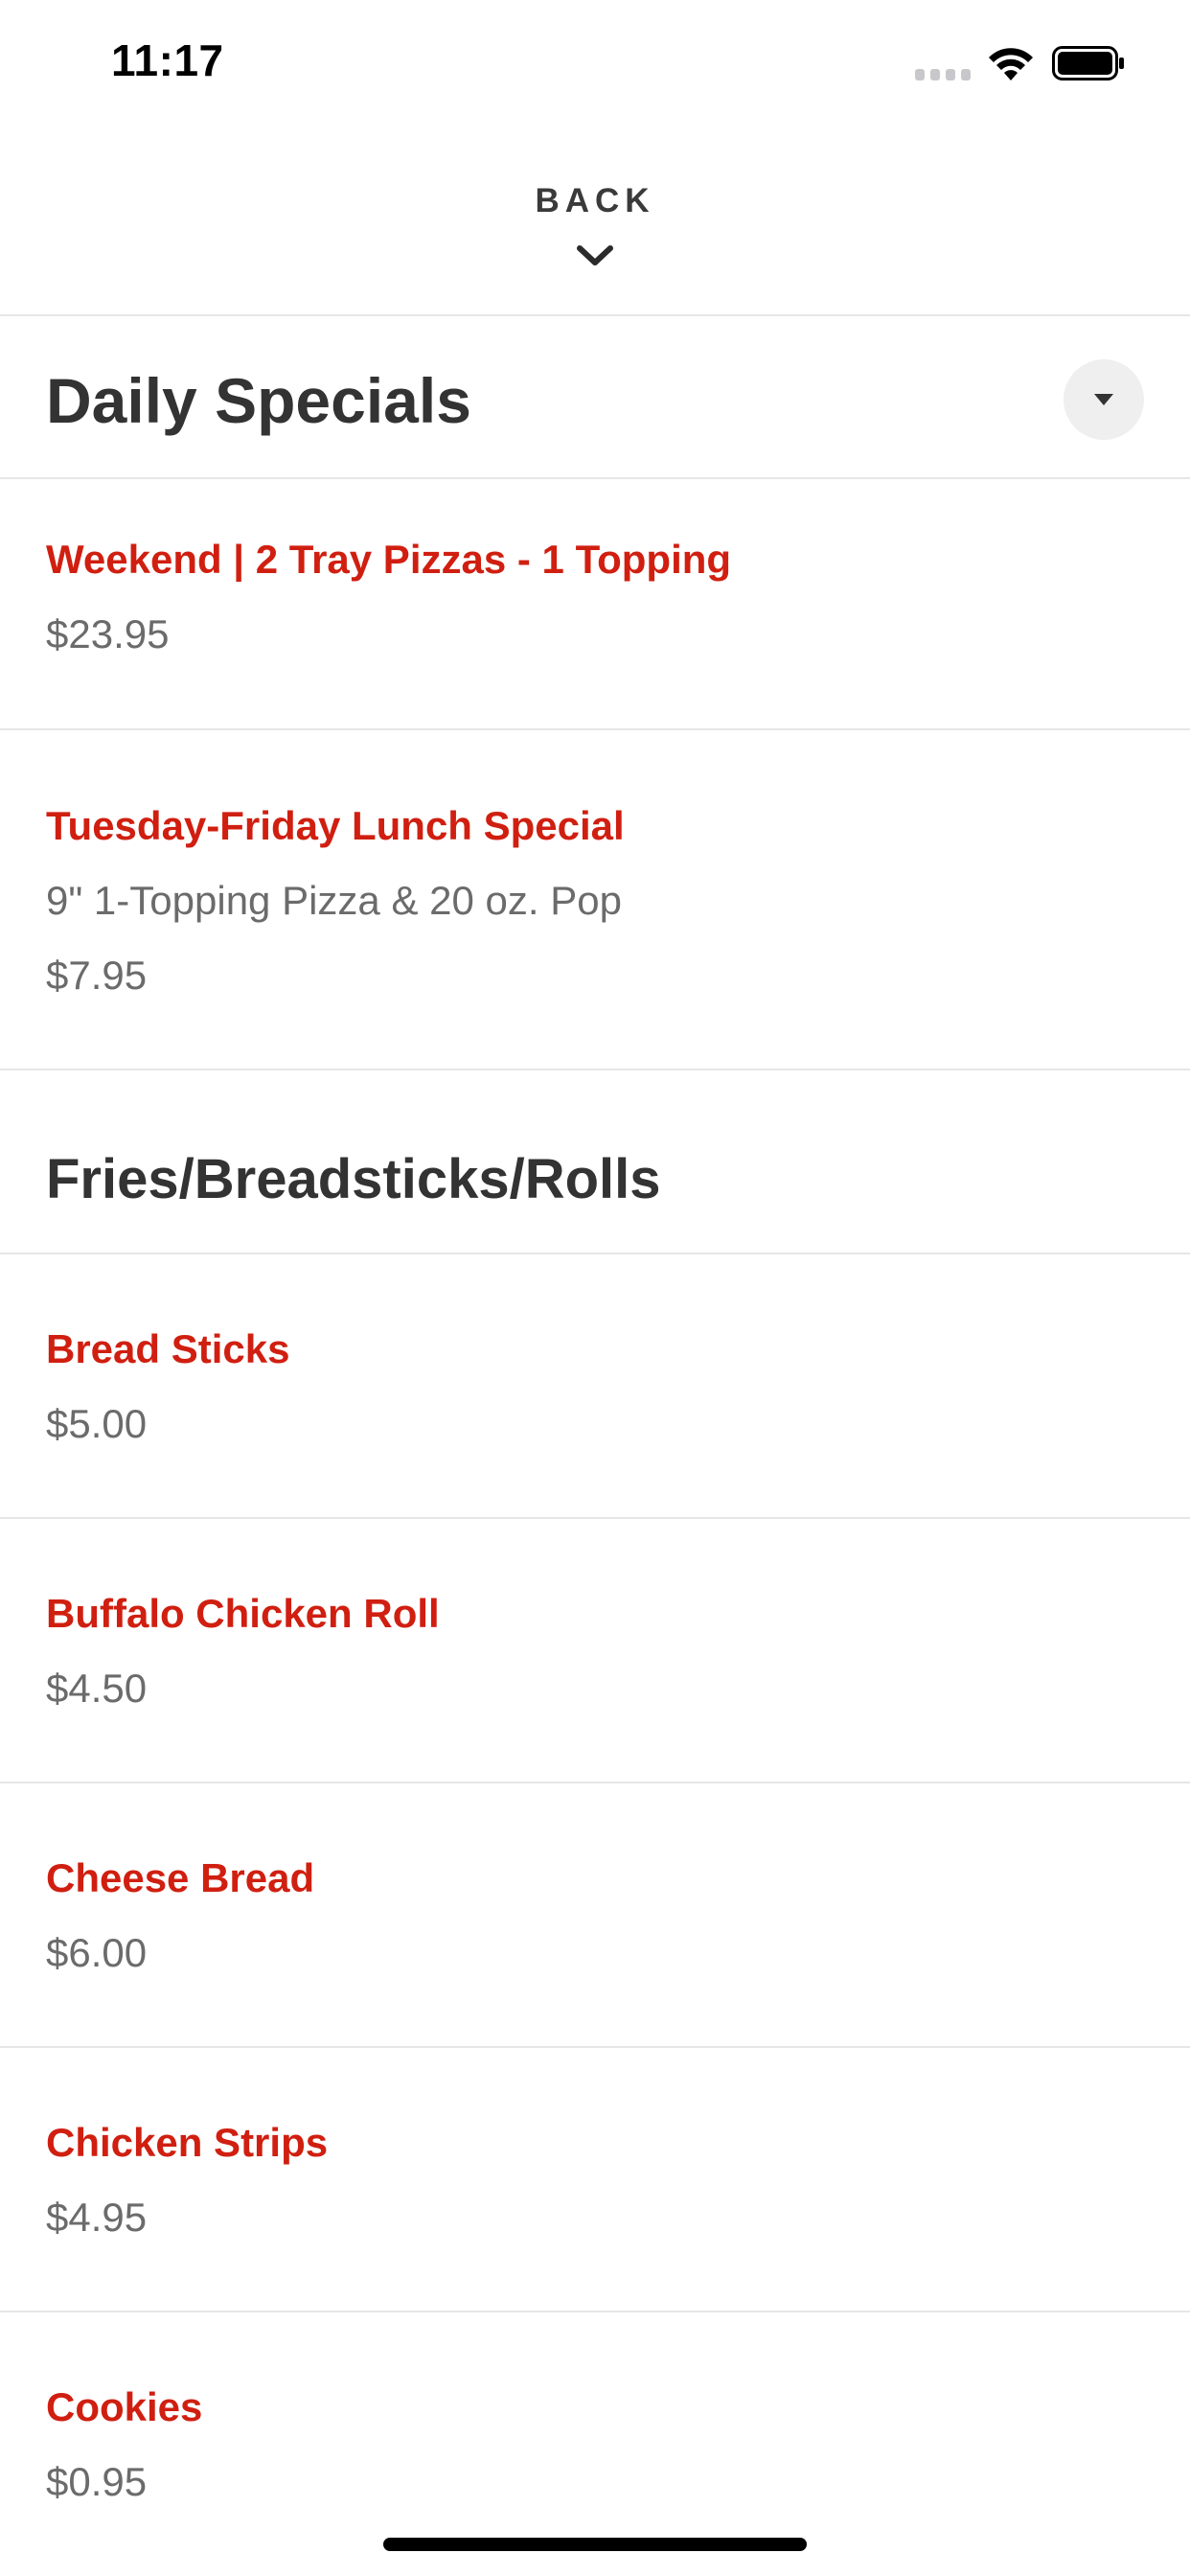  What do you see at coordinates (354, 1179) in the screenshot?
I see `section-title: Fries/Breadsticks/Rolls` at bounding box center [354, 1179].